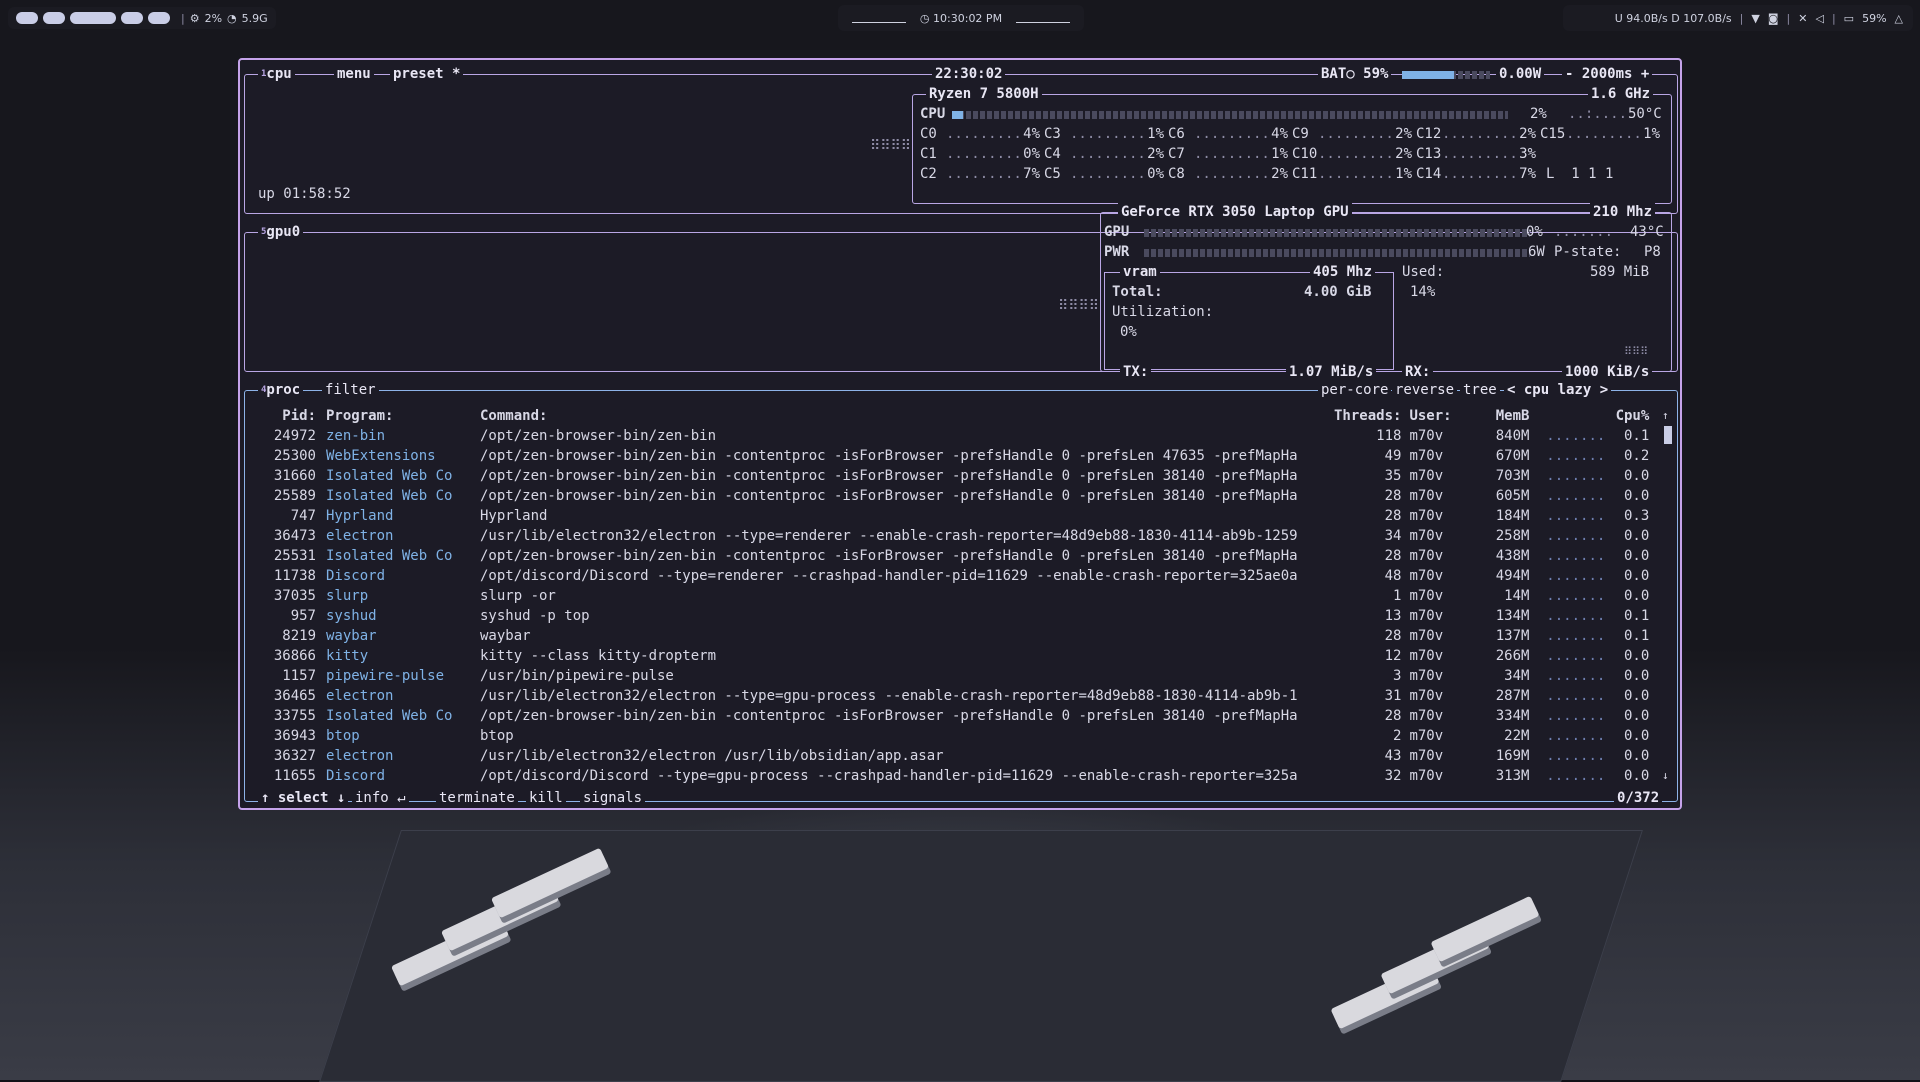 The image size is (1920, 1082). What do you see at coordinates (294, 756) in the screenshot?
I see `cell-pid: 36327` at bounding box center [294, 756].